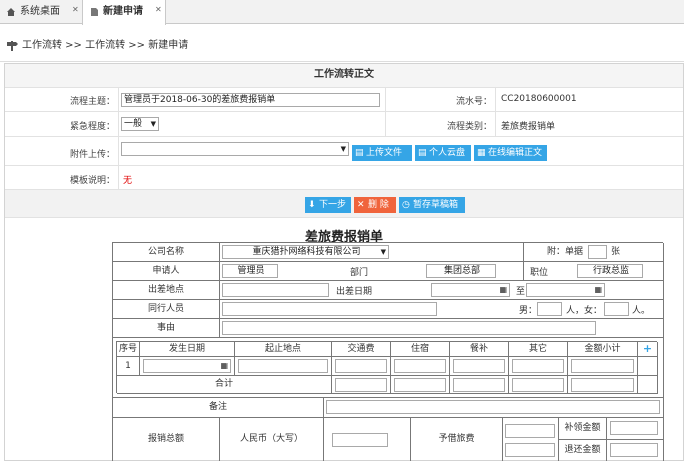 This screenshot has width=684, height=461. Describe the element at coordinates (634, 428) in the screenshot. I see `refund-input` at that location.